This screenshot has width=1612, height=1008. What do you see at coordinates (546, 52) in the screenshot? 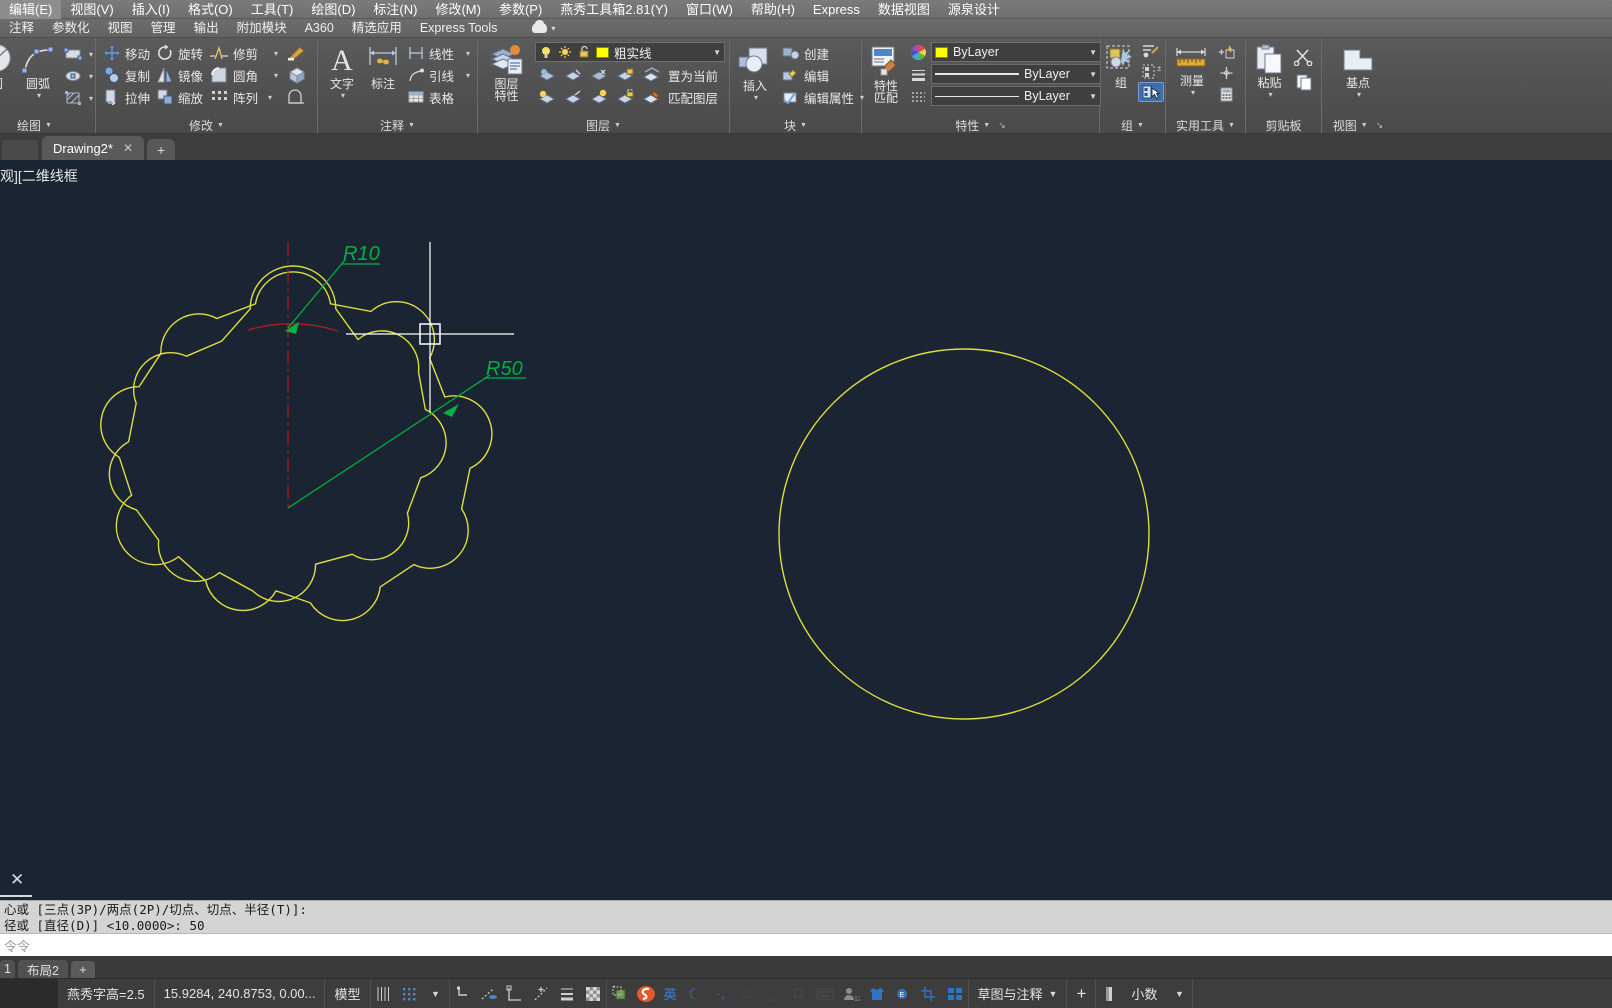
I see `layer-on-icon` at bounding box center [546, 52].